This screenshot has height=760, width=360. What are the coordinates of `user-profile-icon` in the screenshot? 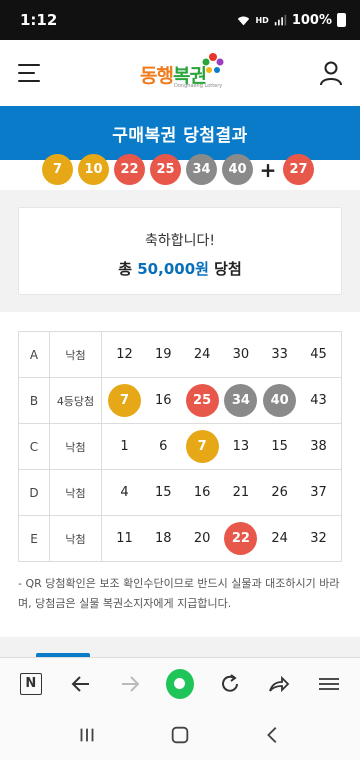 It's located at (331, 73).